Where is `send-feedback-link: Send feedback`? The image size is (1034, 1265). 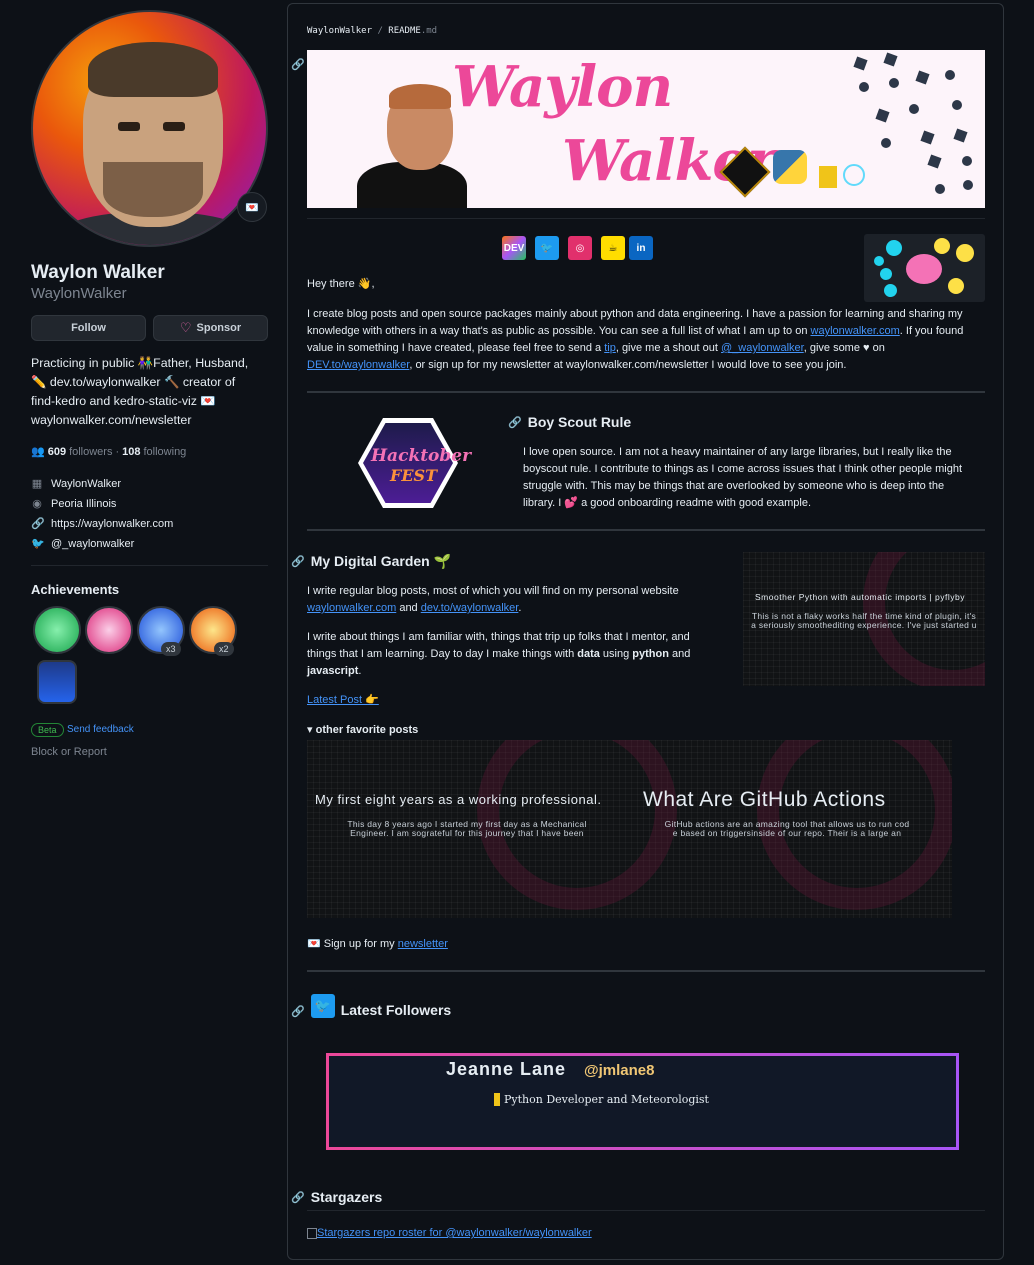 send-feedback-link: Send feedback is located at coordinates (100, 729).